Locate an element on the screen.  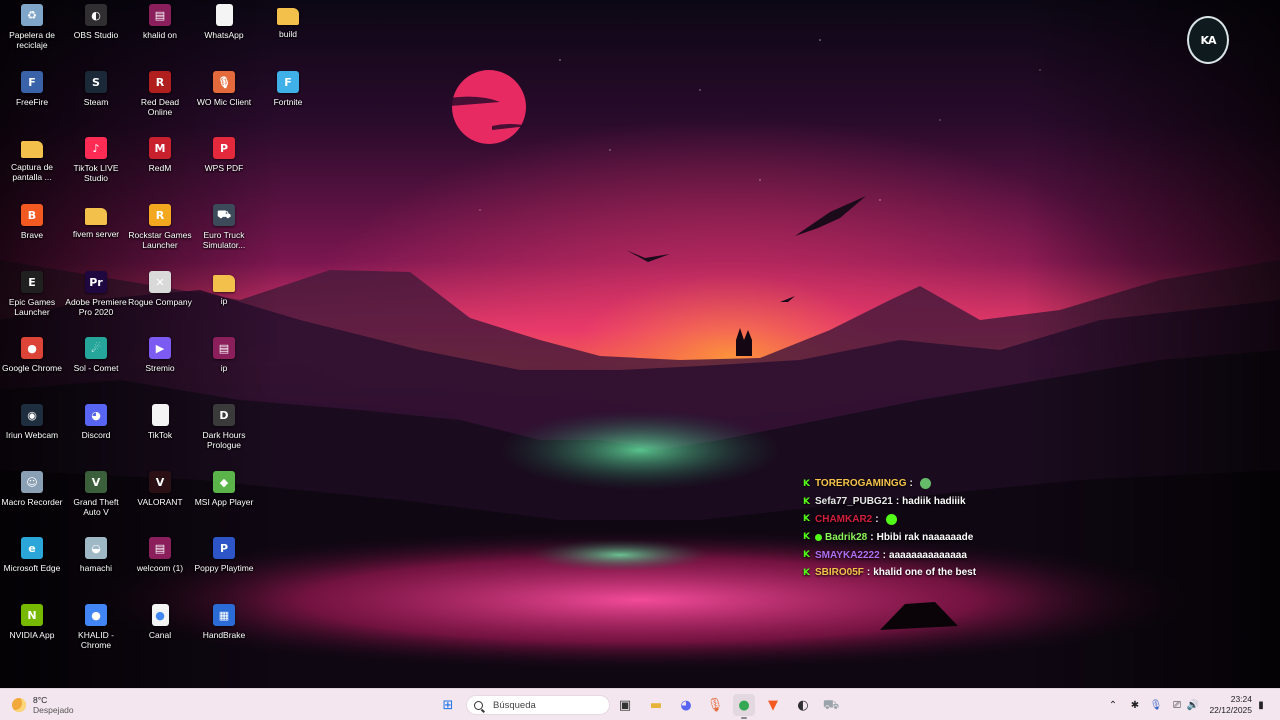
desktop-icon: ◉ Iriun Webcam is located at coordinates (32, 431).